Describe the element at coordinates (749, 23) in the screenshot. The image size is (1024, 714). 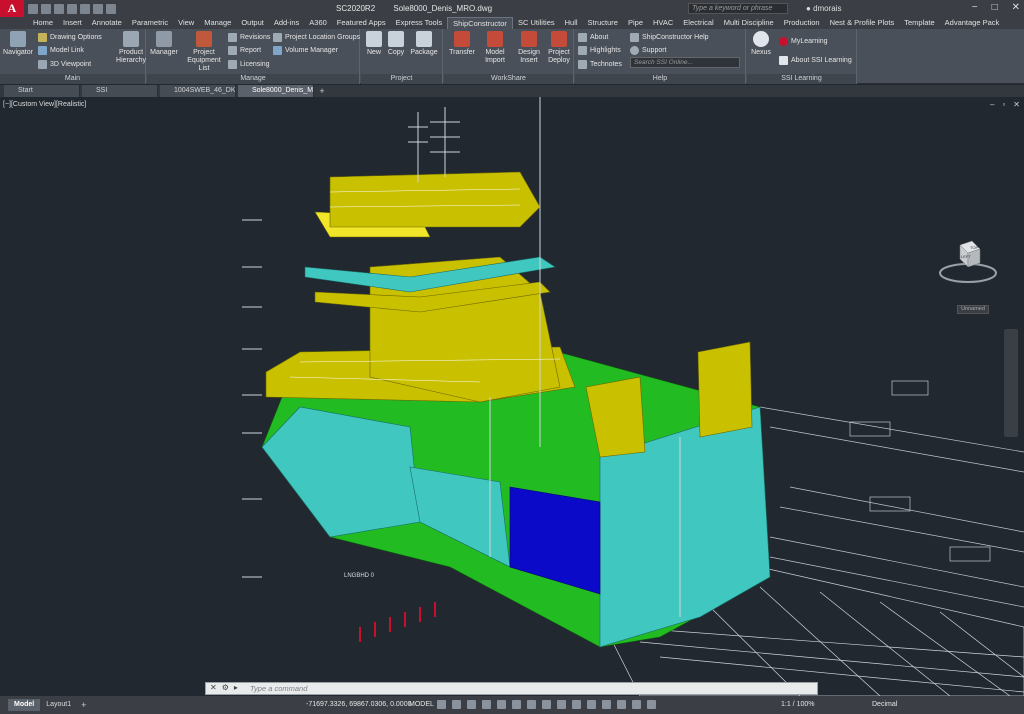
I see `ribbon-tab-multi-discipline: Multi Discipline` at that location.